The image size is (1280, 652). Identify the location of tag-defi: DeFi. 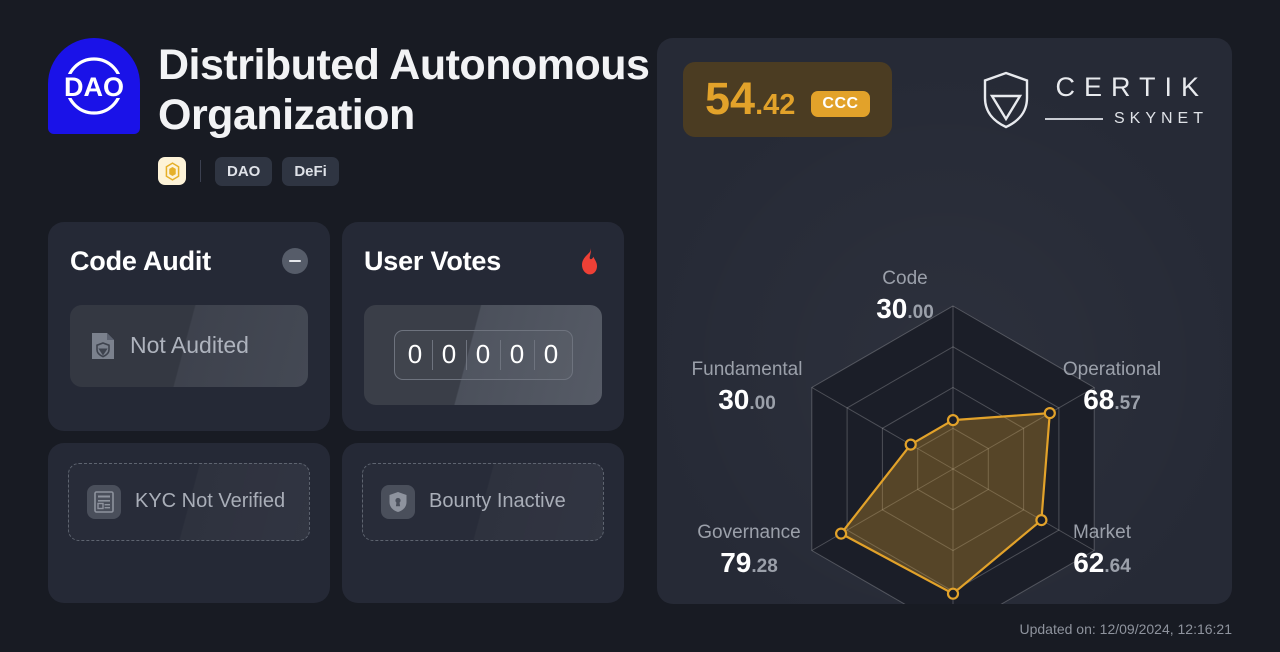
(310, 171).